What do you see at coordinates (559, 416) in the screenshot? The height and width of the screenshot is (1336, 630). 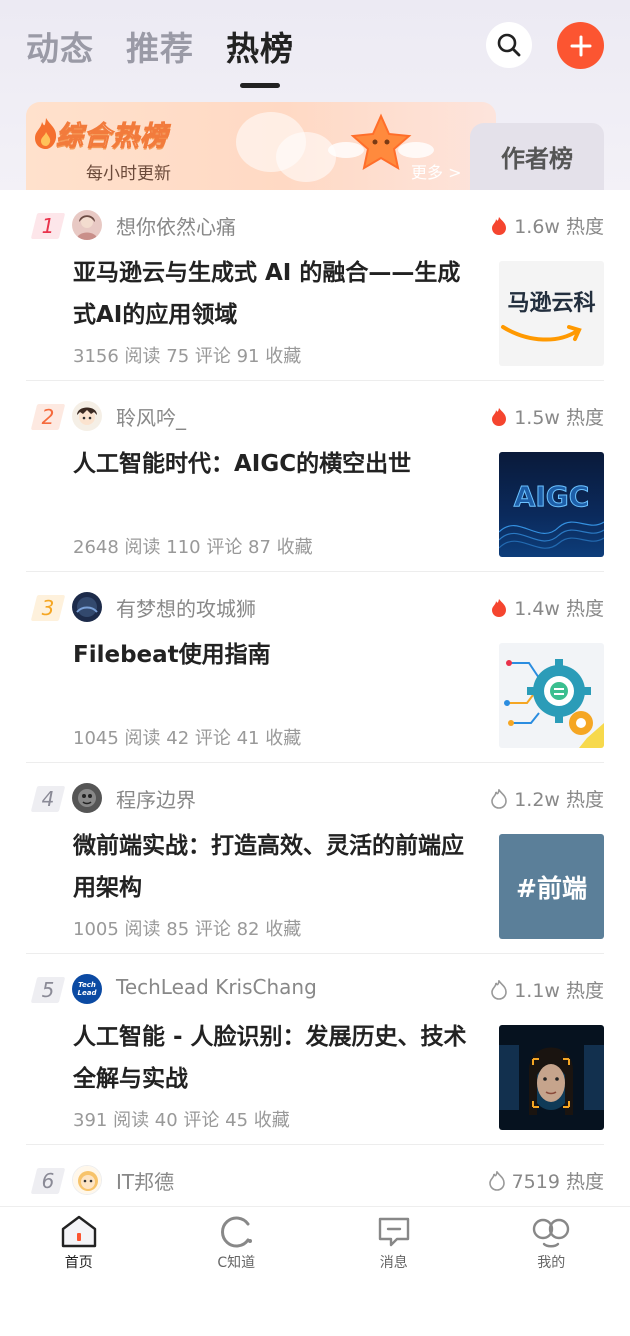 I see `heat-value: 1.5w 热度` at bounding box center [559, 416].